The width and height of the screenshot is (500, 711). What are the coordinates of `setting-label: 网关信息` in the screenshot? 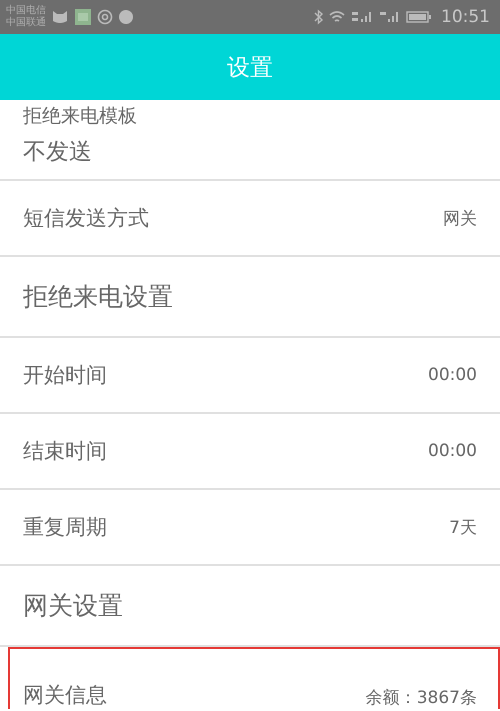 It's located at (65, 695).